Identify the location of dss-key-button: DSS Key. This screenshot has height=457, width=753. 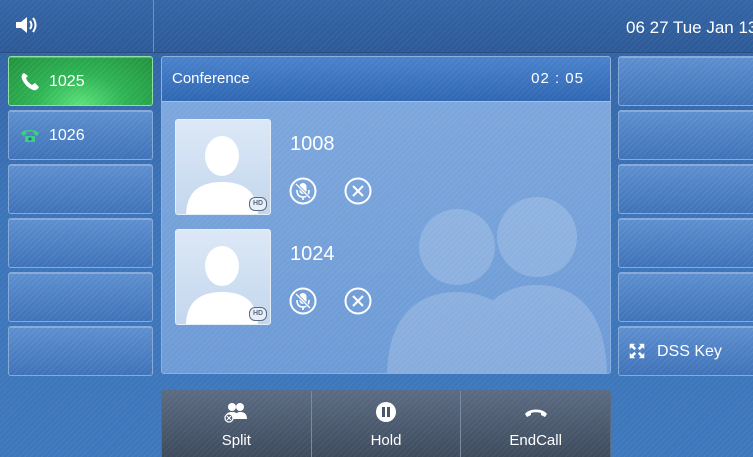
(685, 351).